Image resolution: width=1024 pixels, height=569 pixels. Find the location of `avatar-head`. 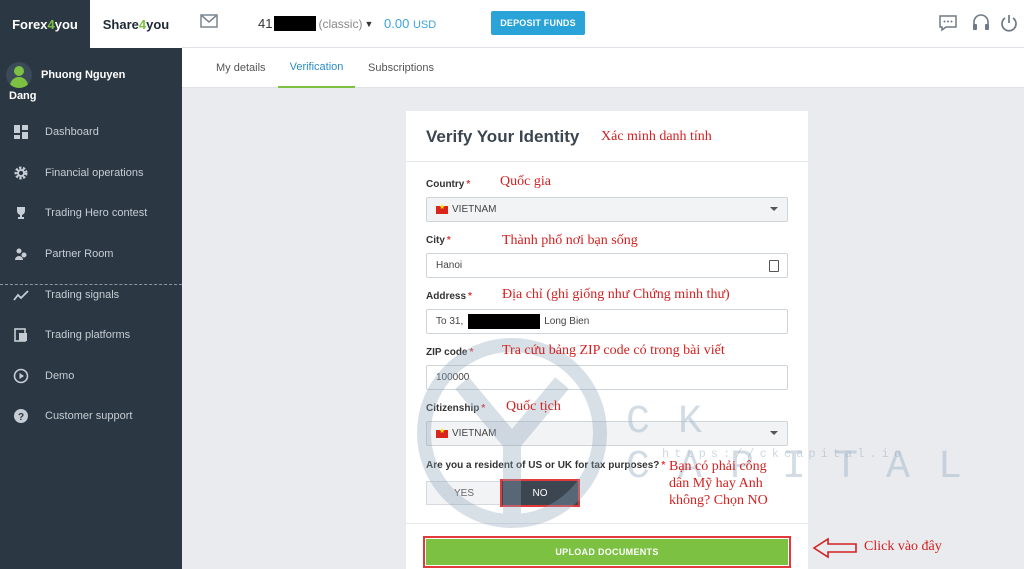

avatar-head is located at coordinates (19, 71).